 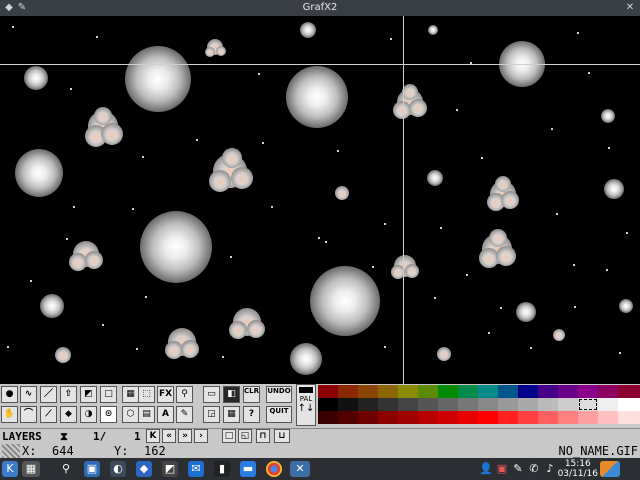 I want to click on search-icon: ⚲, so click(x=66, y=469).